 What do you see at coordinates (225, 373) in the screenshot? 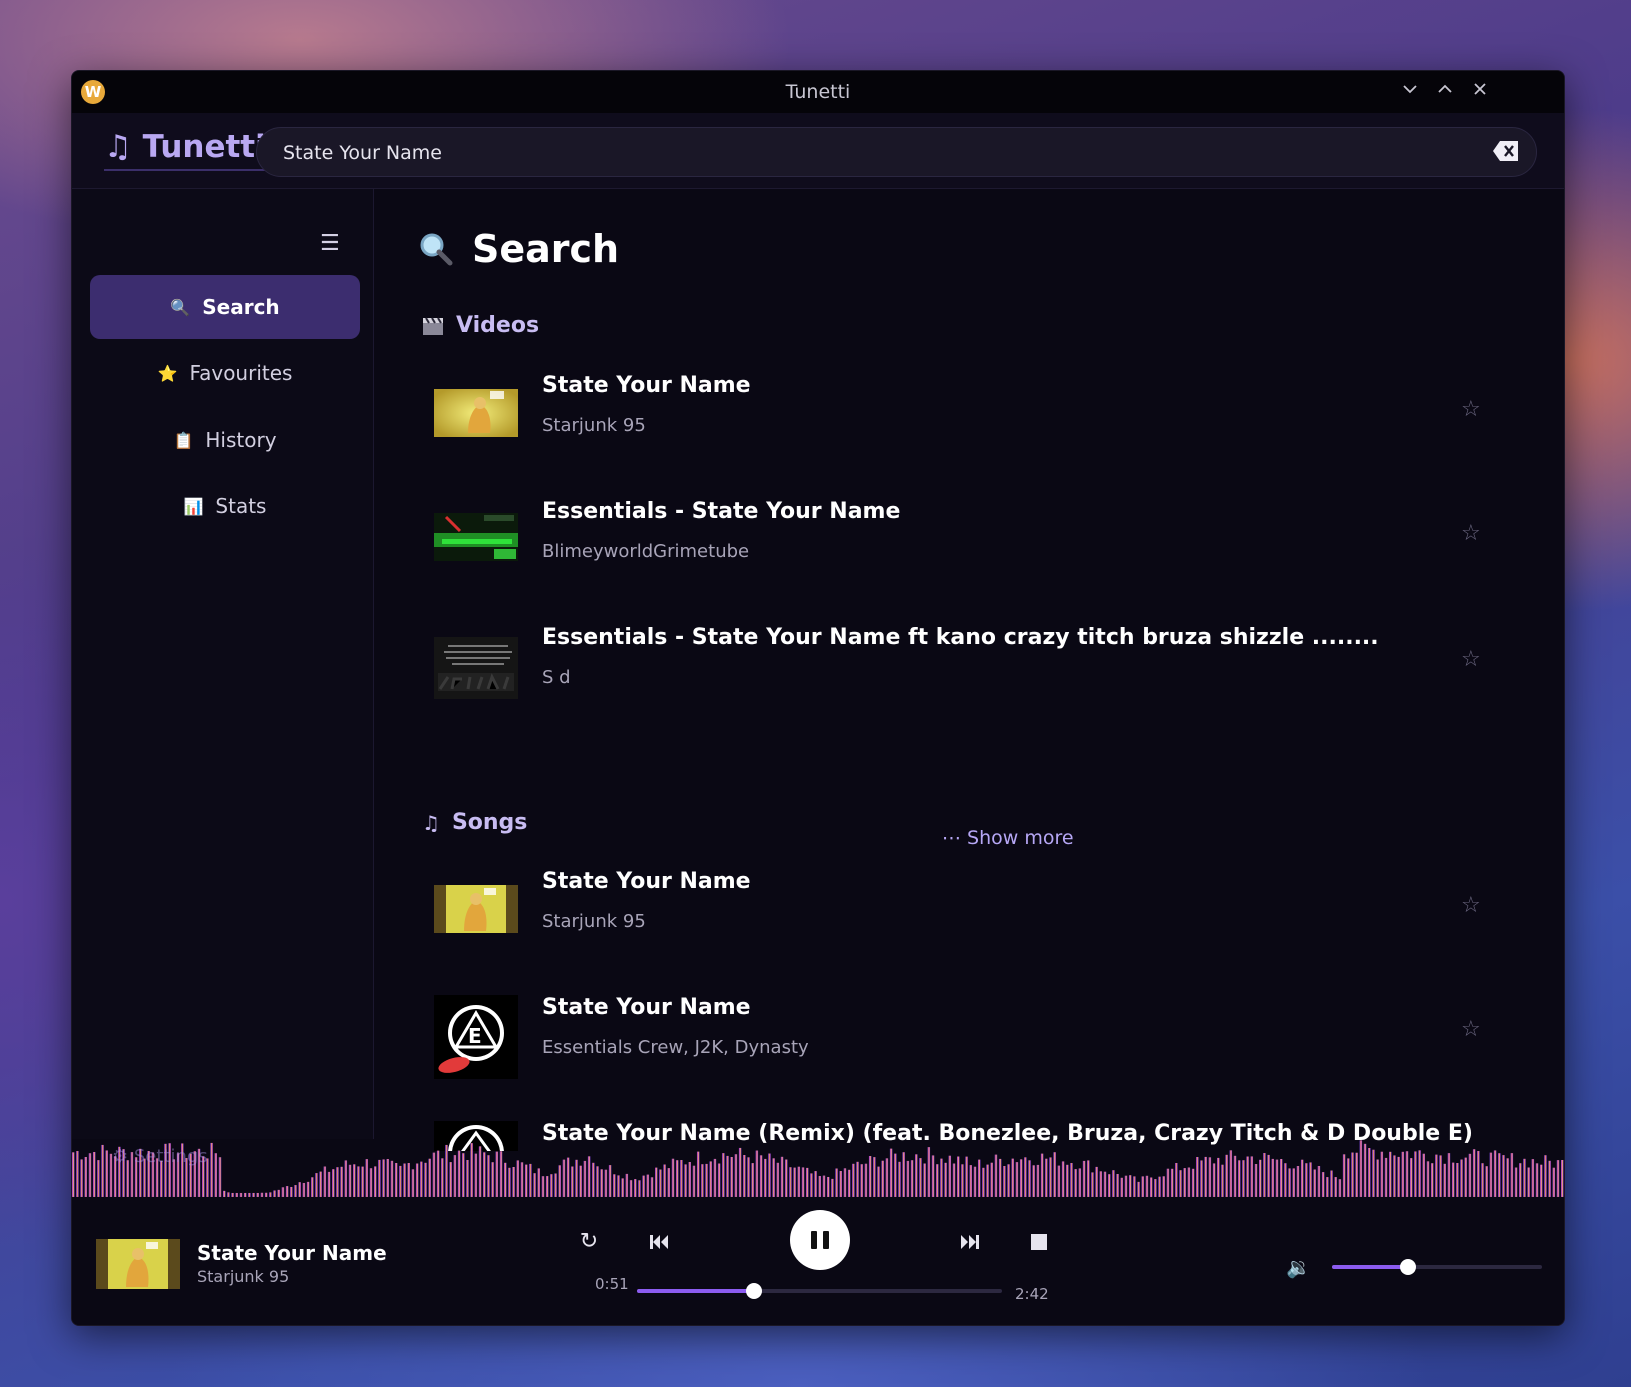
I see `sidebar-item-favourites: ⭐ Favourites` at bounding box center [225, 373].